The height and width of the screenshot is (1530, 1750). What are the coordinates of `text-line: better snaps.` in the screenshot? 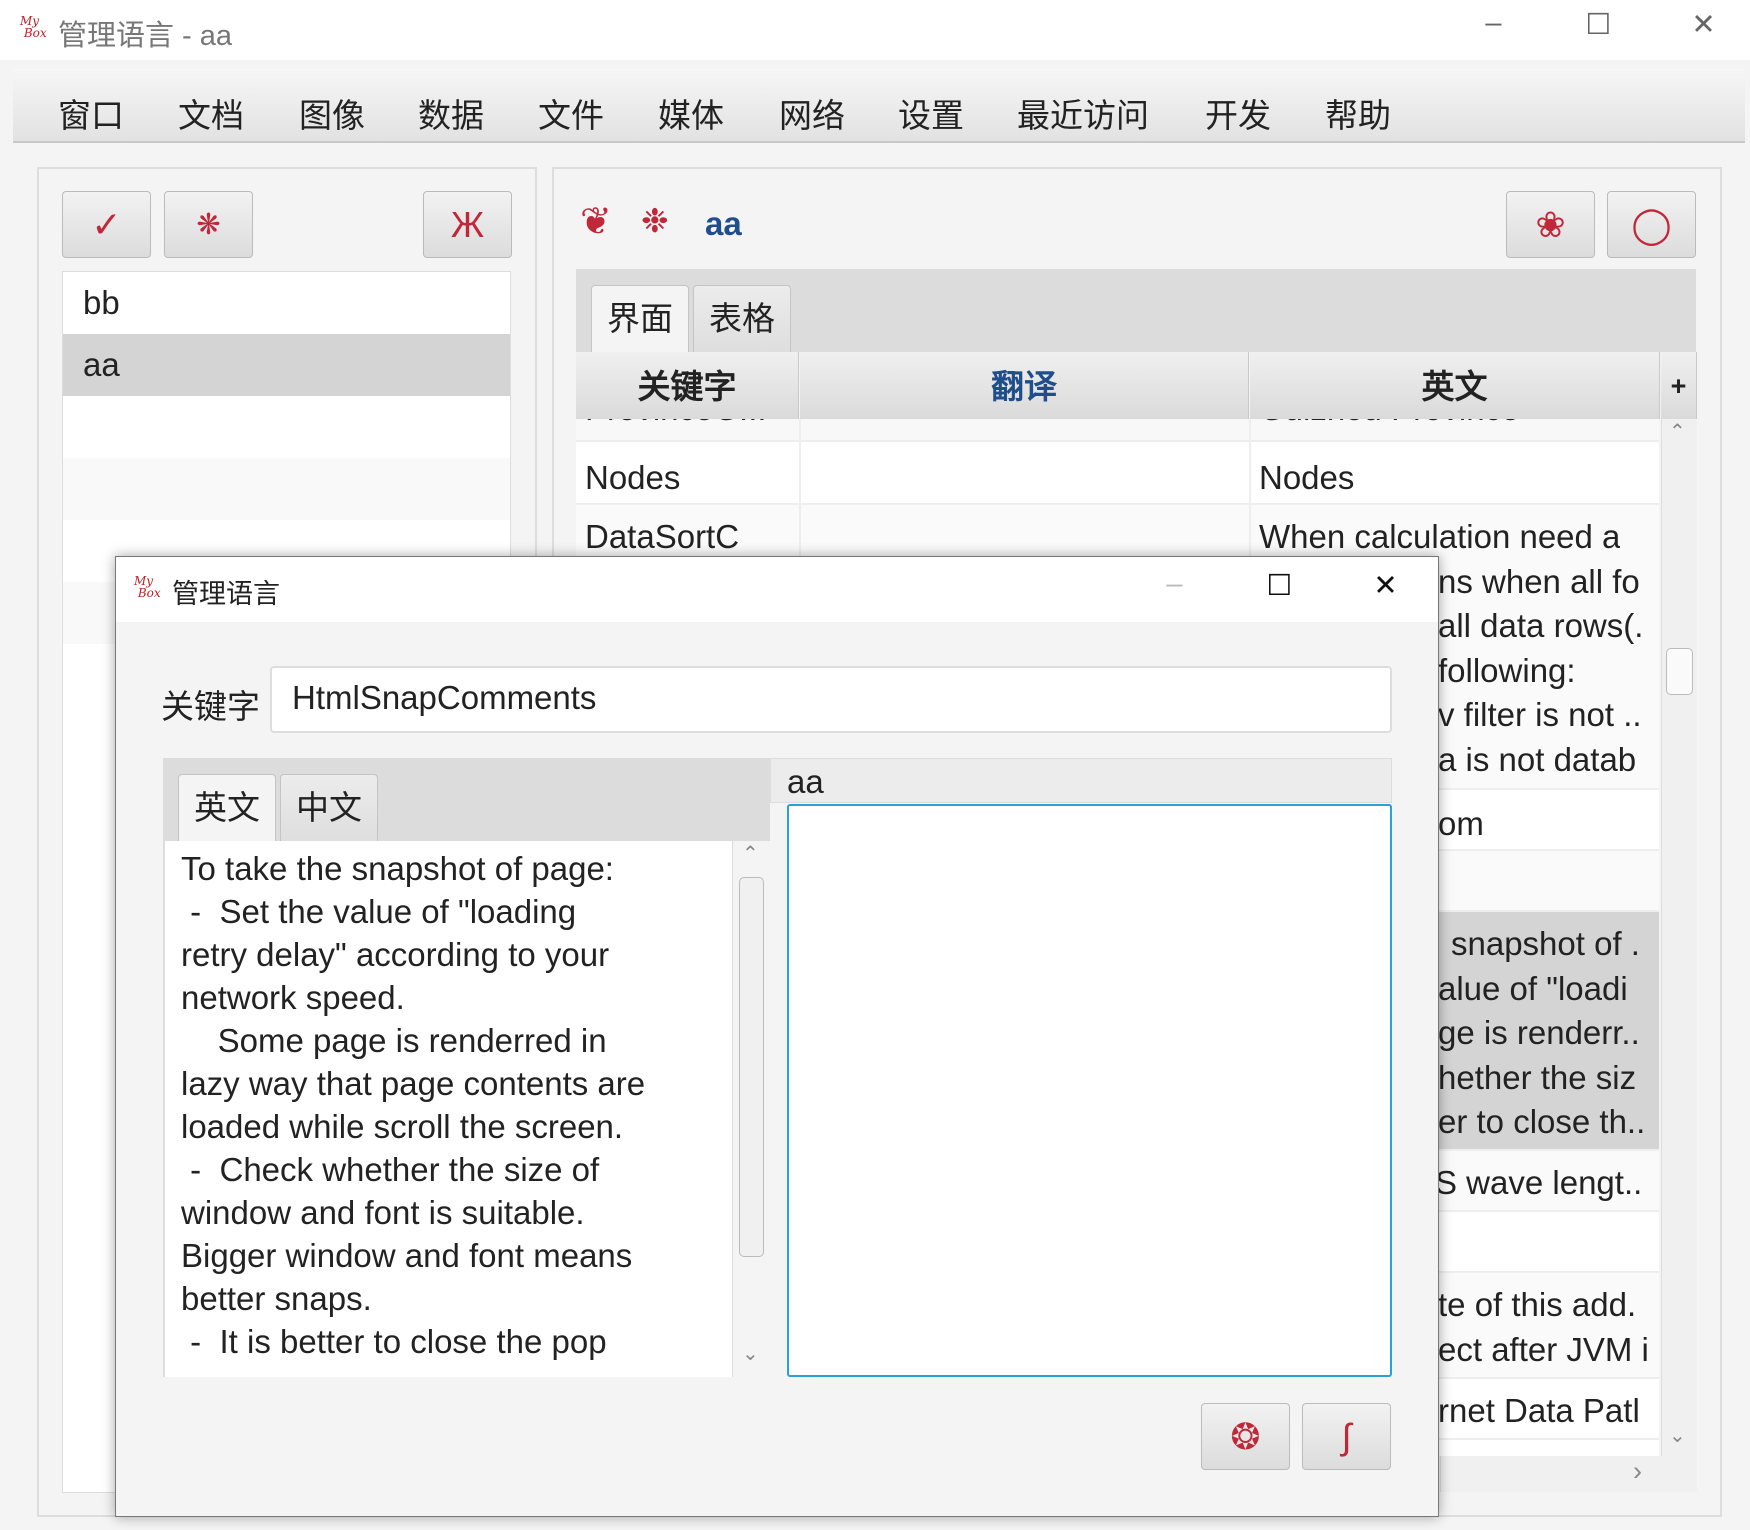 It's located at (276, 1298).